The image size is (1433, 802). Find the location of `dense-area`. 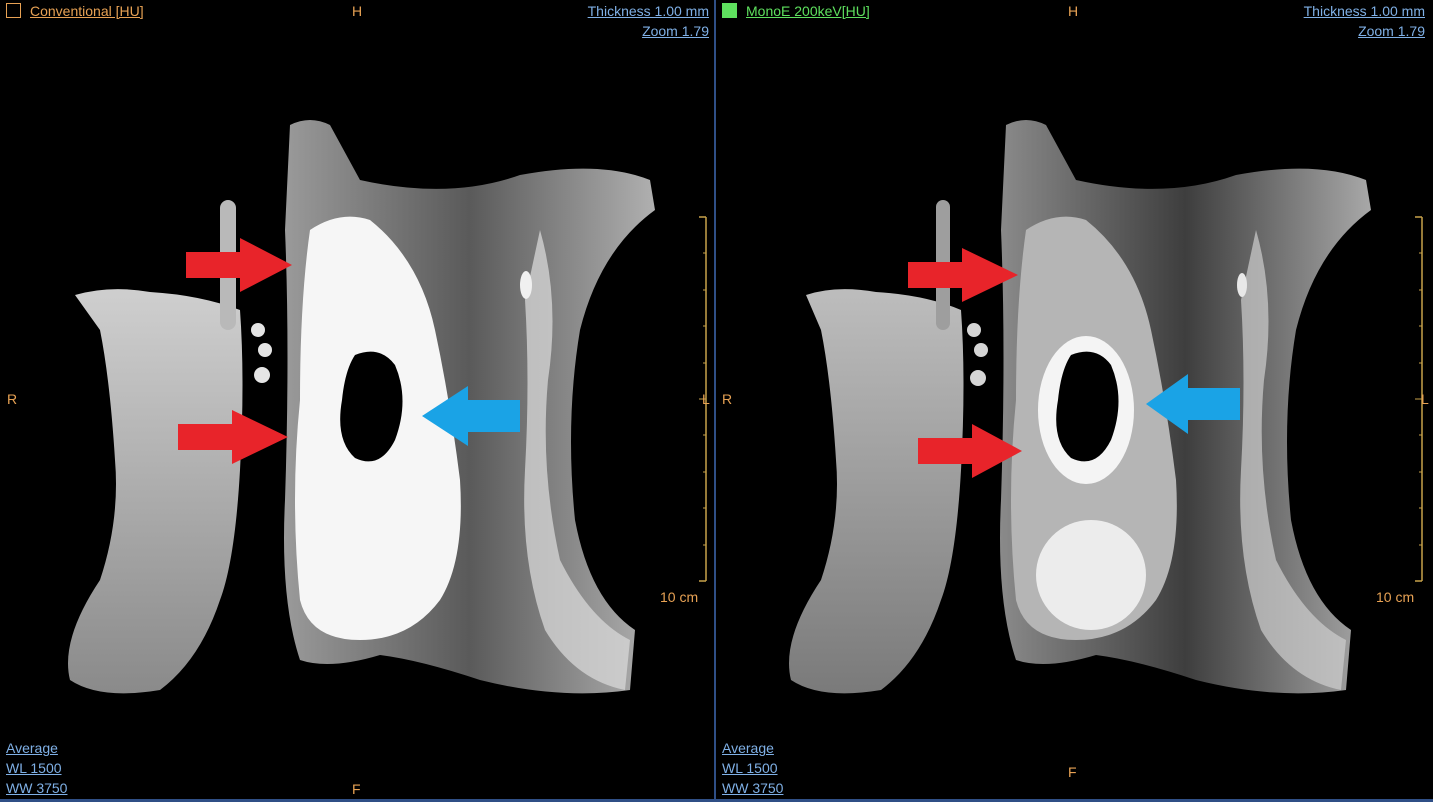

dense-area is located at coordinates (1091, 575).